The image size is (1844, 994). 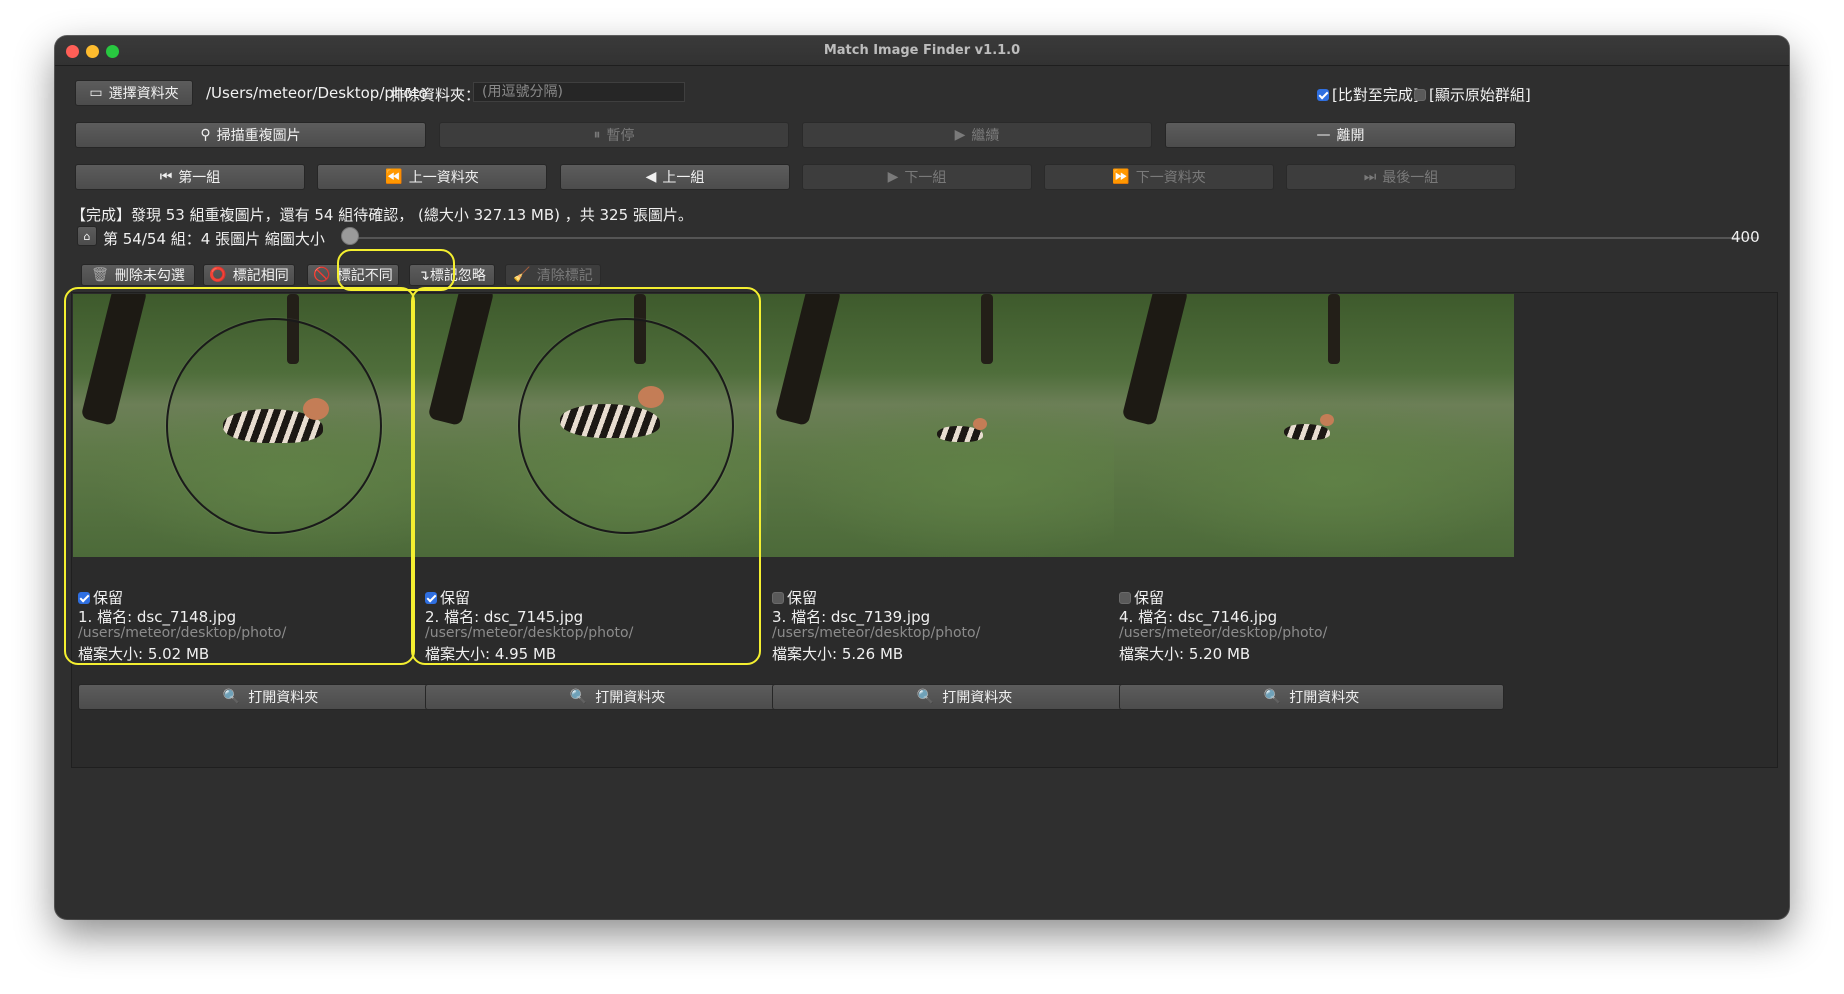 I want to click on file-size: 檔案大小: 4.95 MB, so click(x=491, y=654).